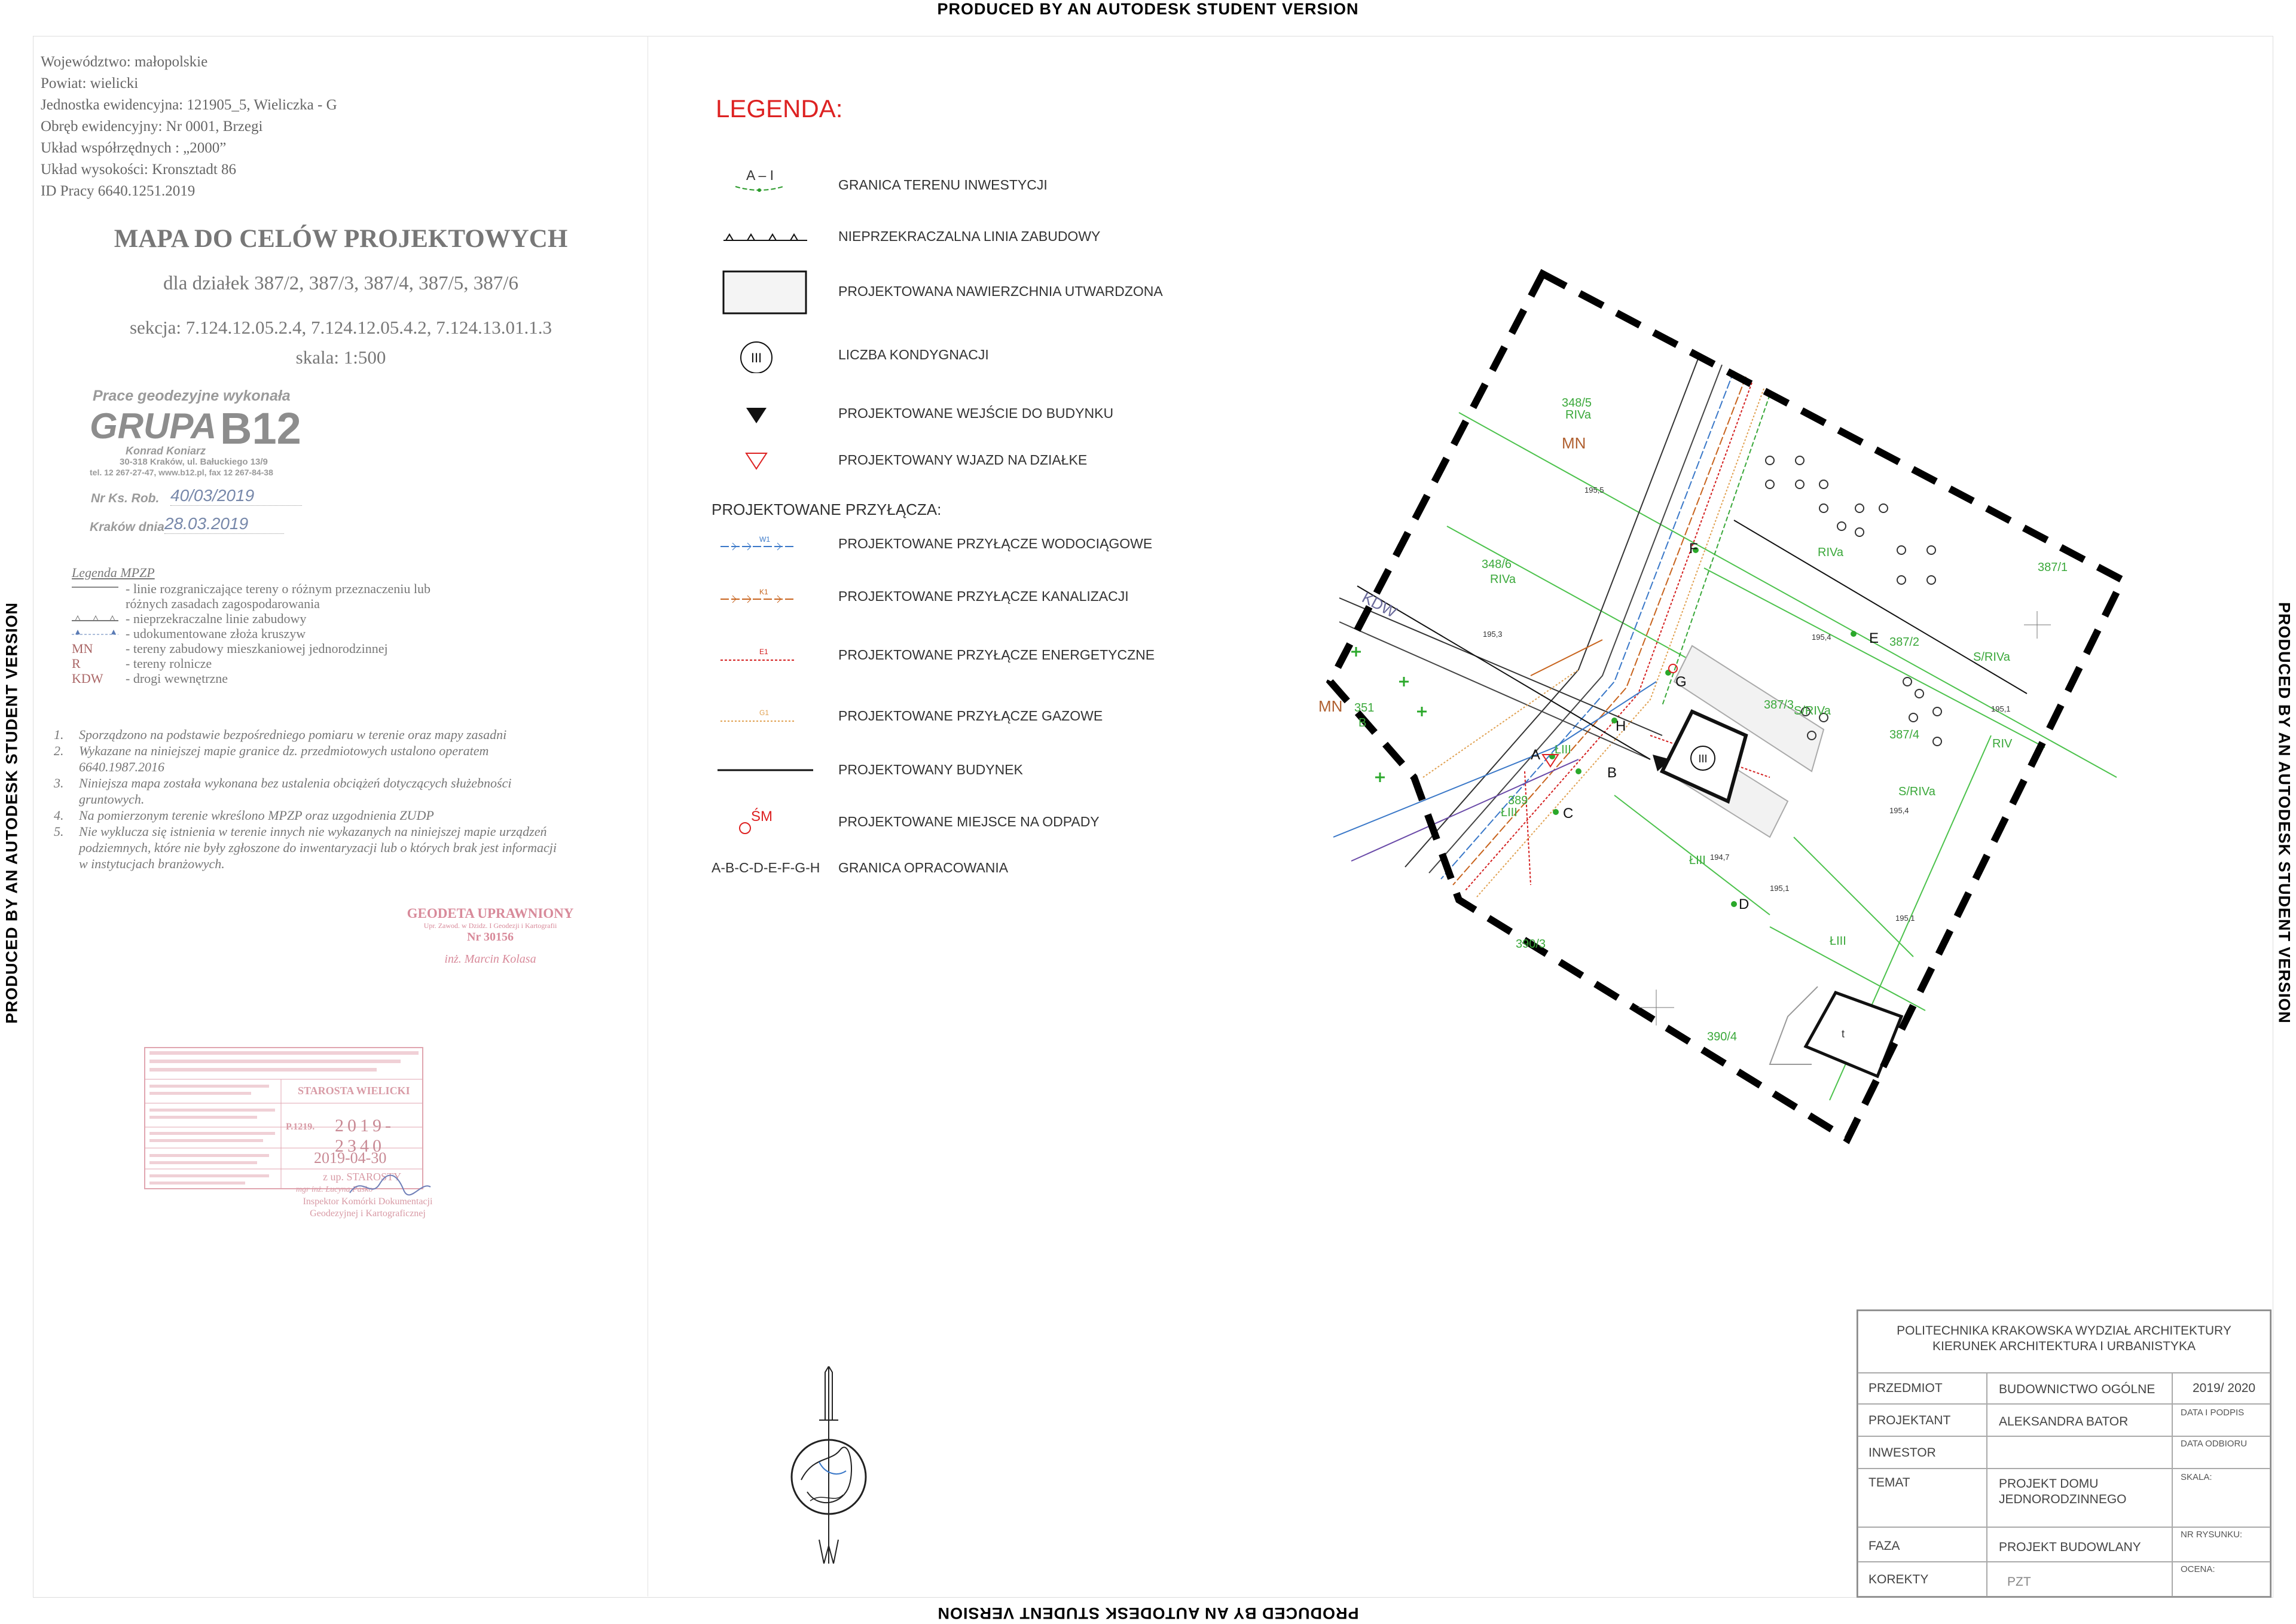 Image resolution: width=2296 pixels, height=1624 pixels. What do you see at coordinates (1843, 1034) in the screenshot?
I see `small-building-label: t` at bounding box center [1843, 1034].